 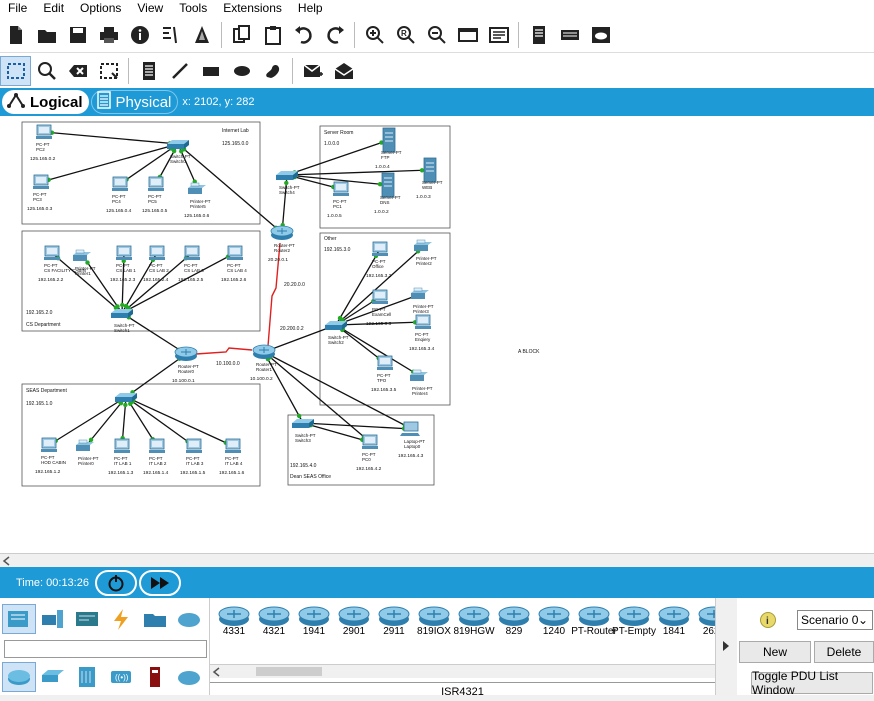 I want to click on device-router0: Router-PTRouter010.100.0.1, so click(x=185, y=365).